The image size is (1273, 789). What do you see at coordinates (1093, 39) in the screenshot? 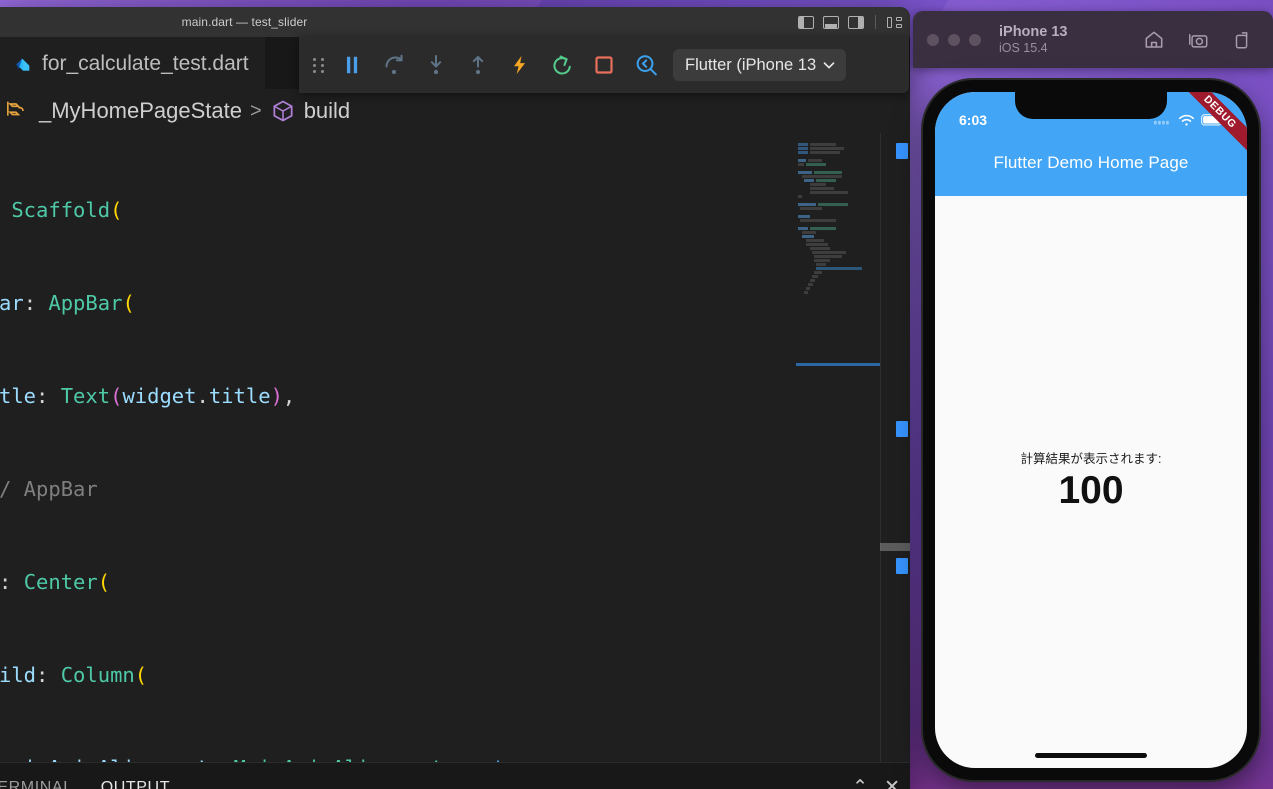
I see `simulator-title-bar: iPhone 13 iOS 15.4` at bounding box center [1093, 39].